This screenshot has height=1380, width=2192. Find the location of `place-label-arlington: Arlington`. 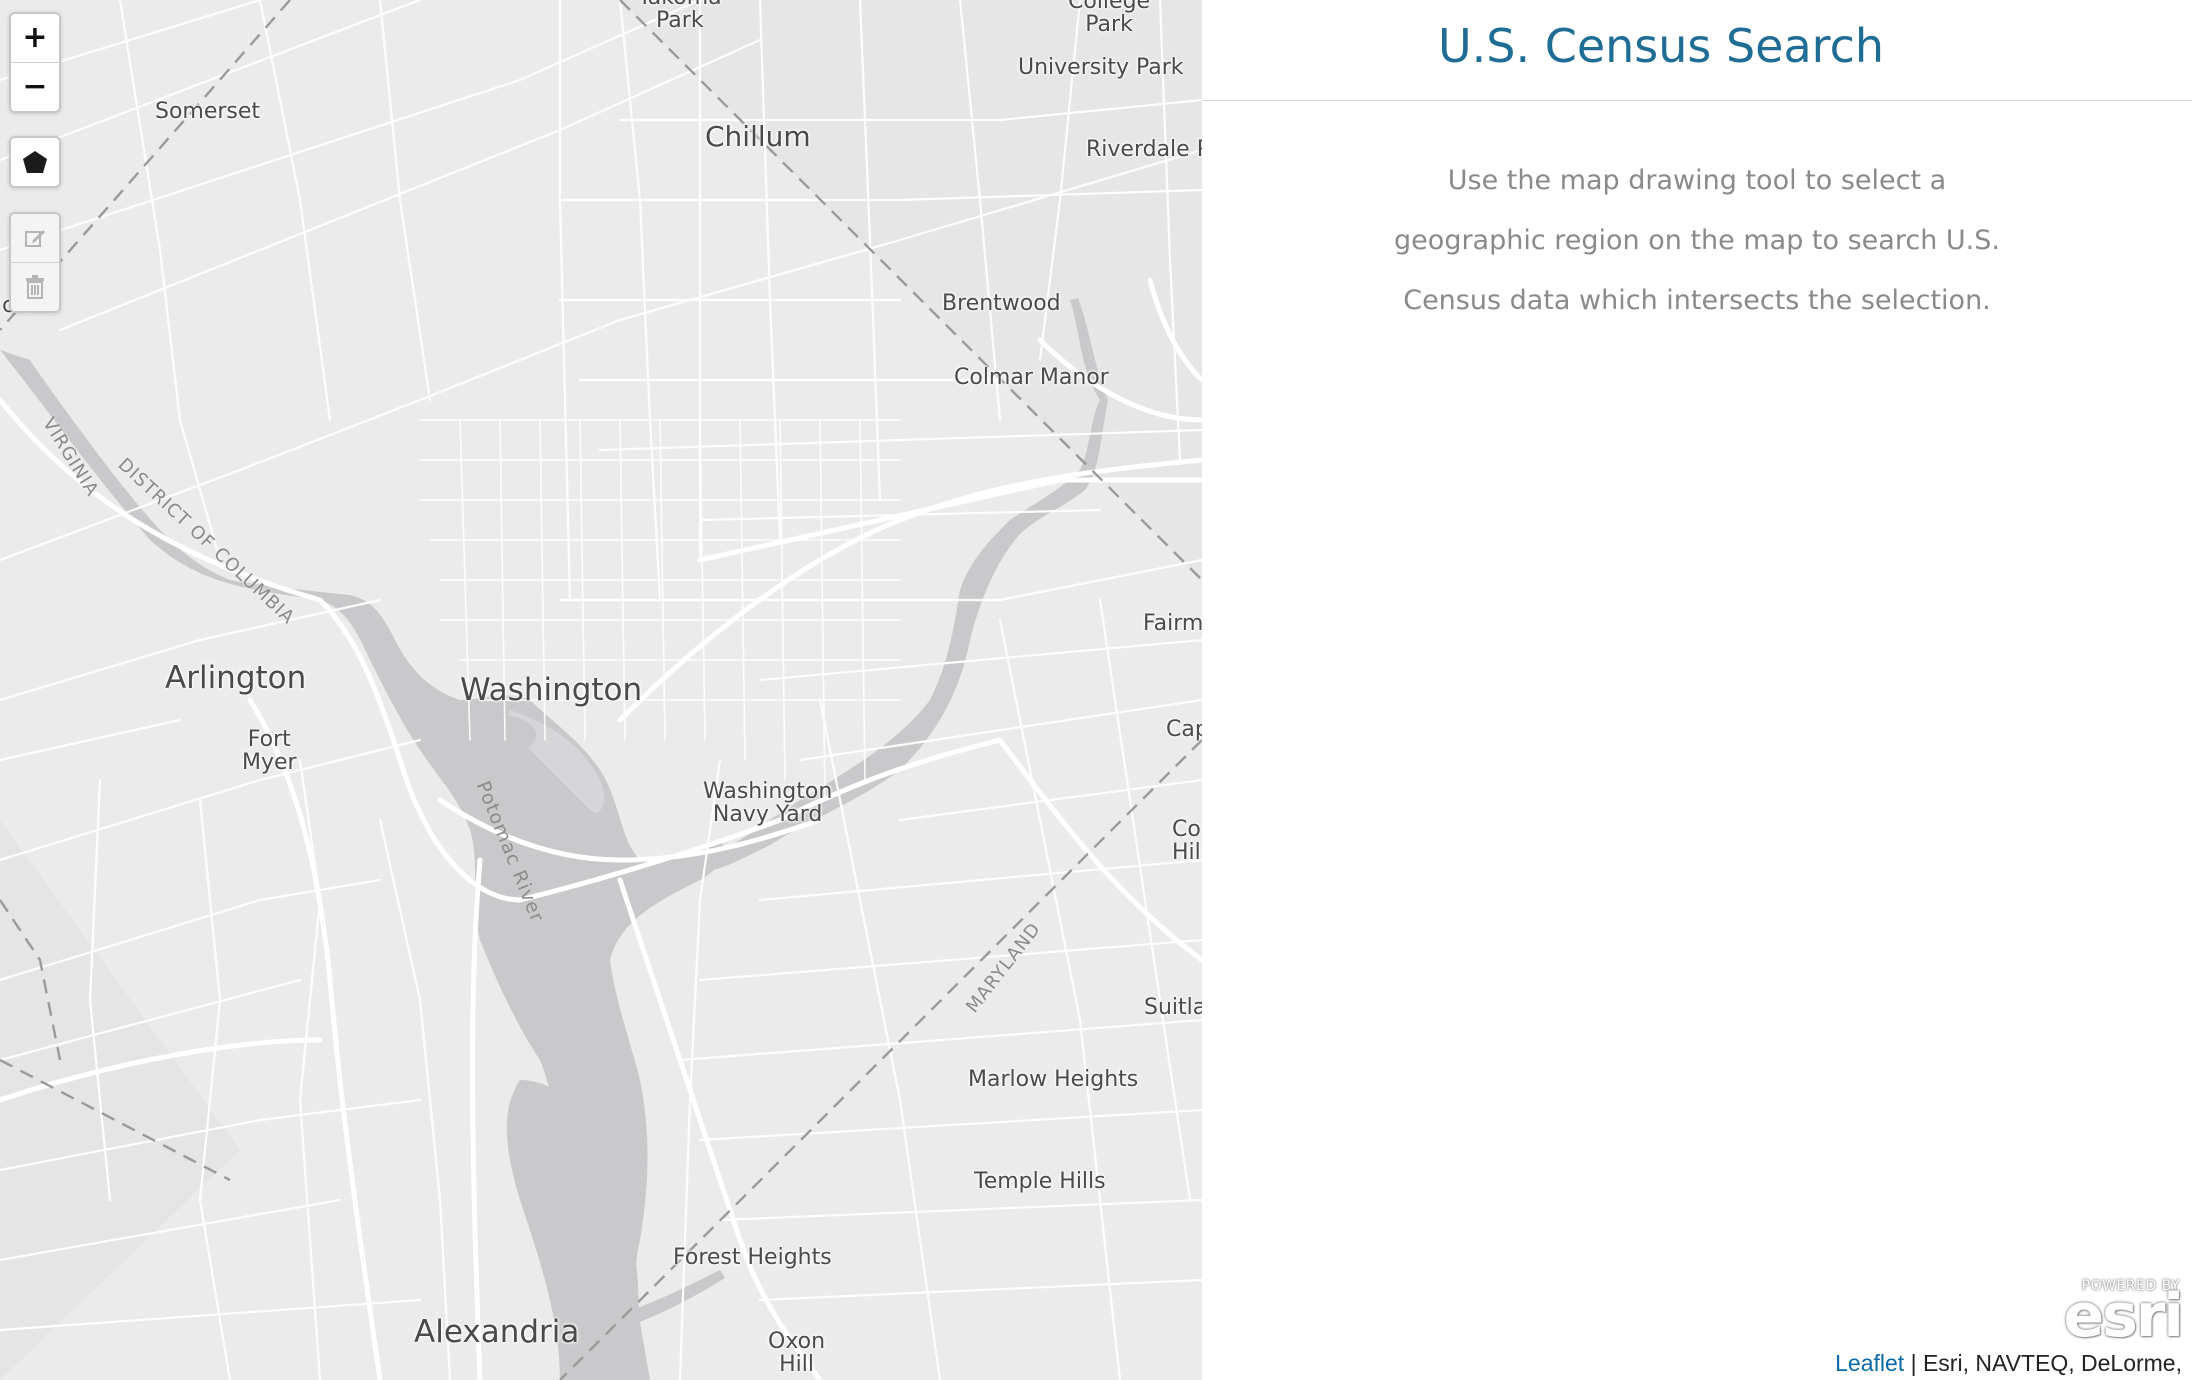

place-label-arlington: Arlington is located at coordinates (236, 678).